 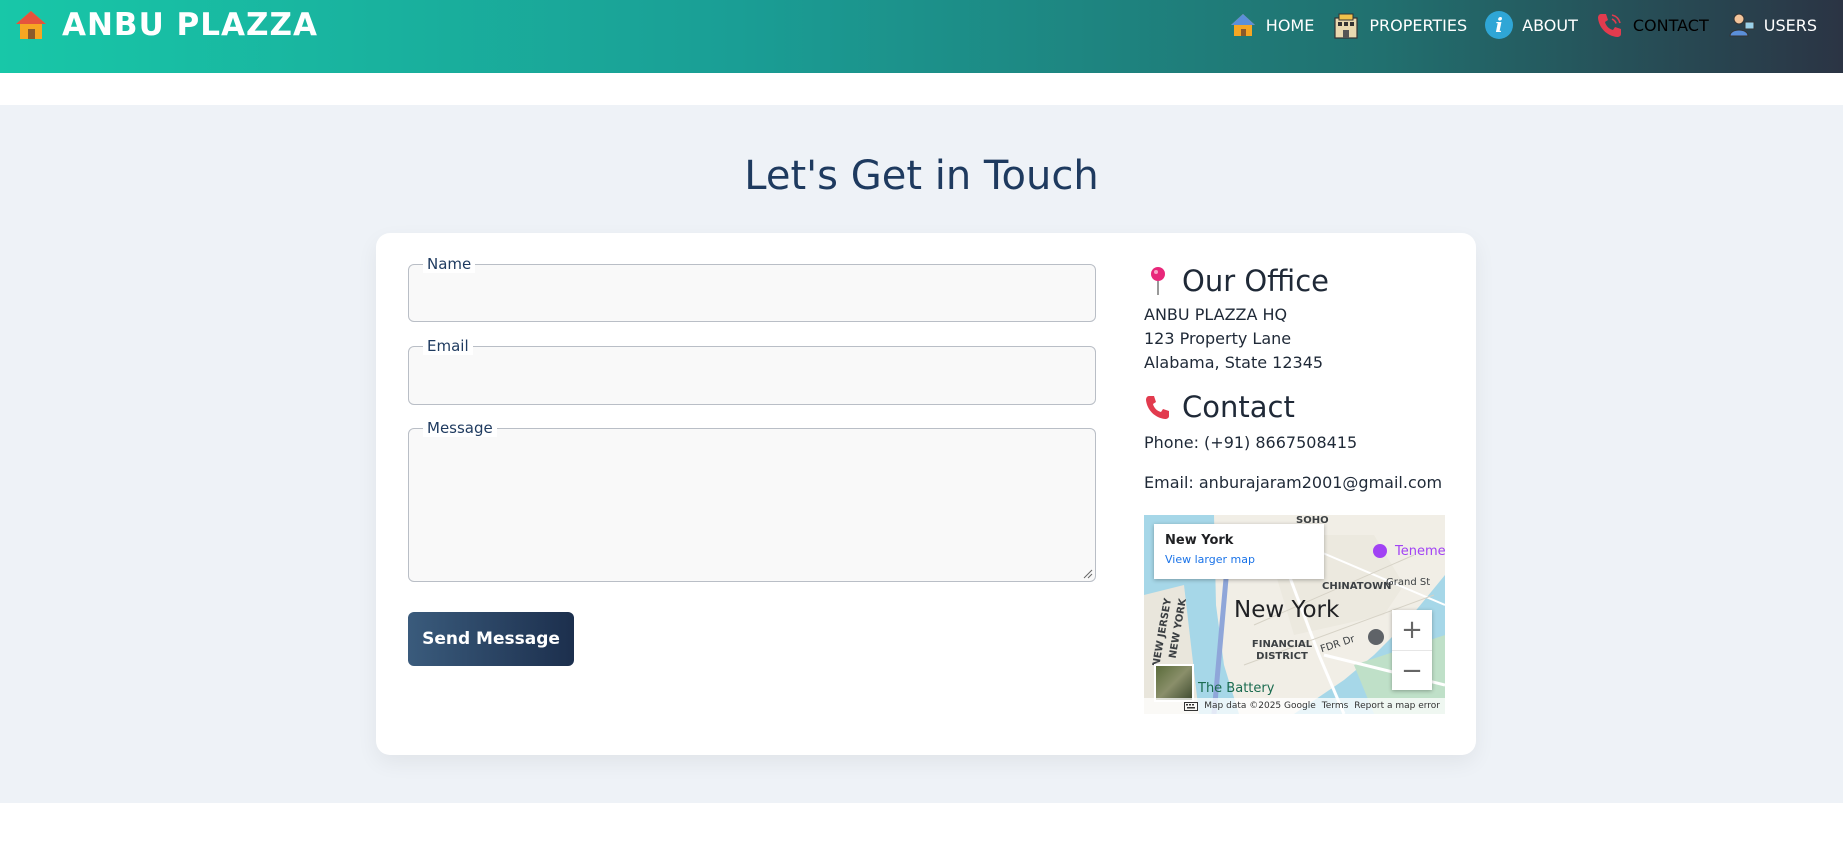 I want to click on nav-label-users: USERS, so click(x=1790, y=25).